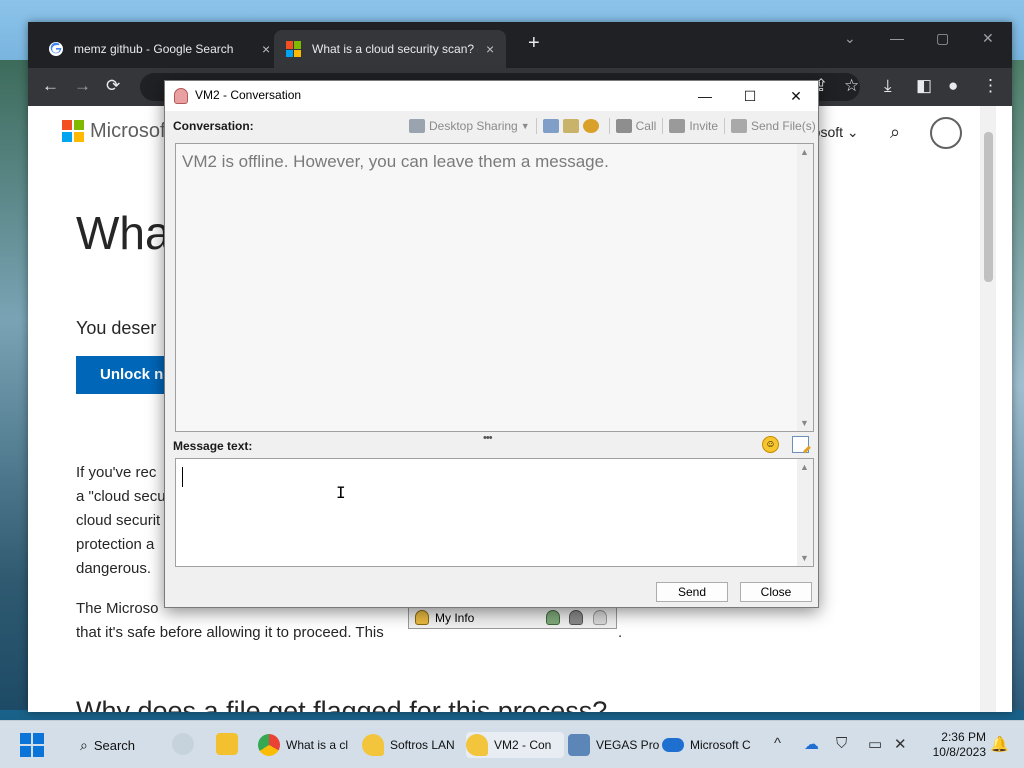 The height and width of the screenshot is (768, 1024). What do you see at coordinates (590, 126) in the screenshot?
I see `settings-icon` at bounding box center [590, 126].